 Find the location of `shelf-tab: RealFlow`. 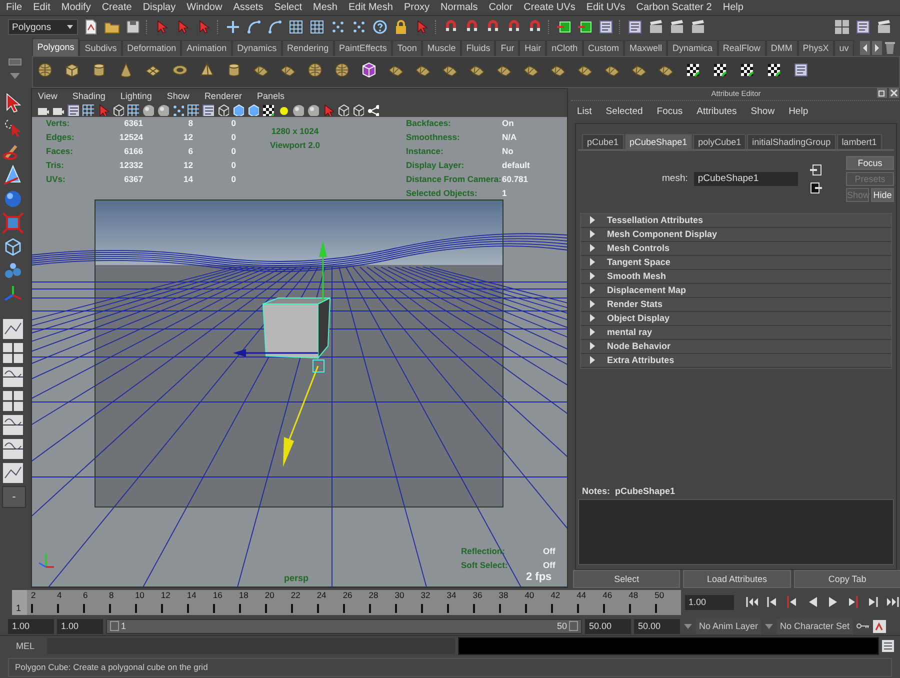

shelf-tab: RealFlow is located at coordinates (742, 48).